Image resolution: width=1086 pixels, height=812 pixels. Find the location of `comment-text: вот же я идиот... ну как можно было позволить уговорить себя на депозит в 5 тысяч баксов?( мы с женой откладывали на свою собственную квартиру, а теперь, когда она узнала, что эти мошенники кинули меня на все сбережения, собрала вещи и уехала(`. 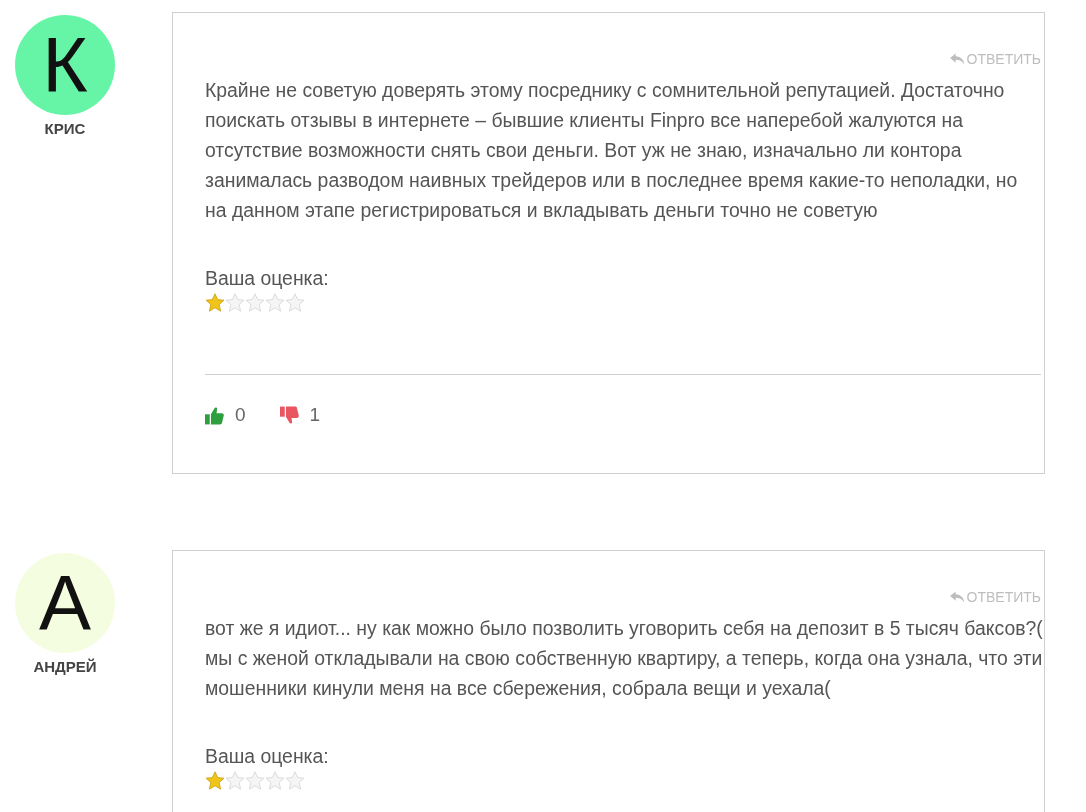

comment-text: вот же я идиот... ну как можно было позволить уговорить себя на депозит в 5 тысяч баксов?( мы с женой откладывали на свою собственную квартиру, а теперь, когда она узнала, что эти мошенники кинули меня на все сбережения, собрала вещи и уехала( is located at coordinates (624, 658).